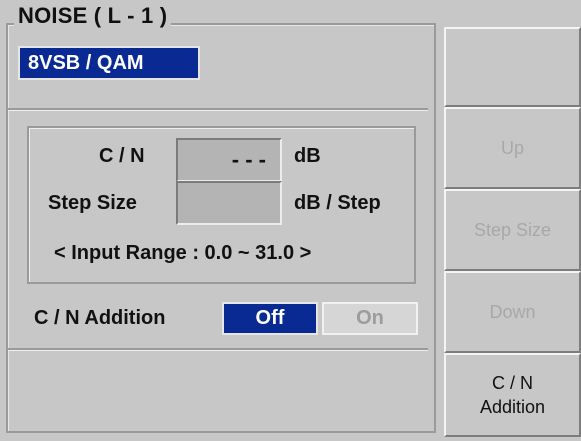 Image resolution: width=581 pixels, height=441 pixels. What do you see at coordinates (512, 312) in the screenshot?
I see `down-softkey: Down` at bounding box center [512, 312].